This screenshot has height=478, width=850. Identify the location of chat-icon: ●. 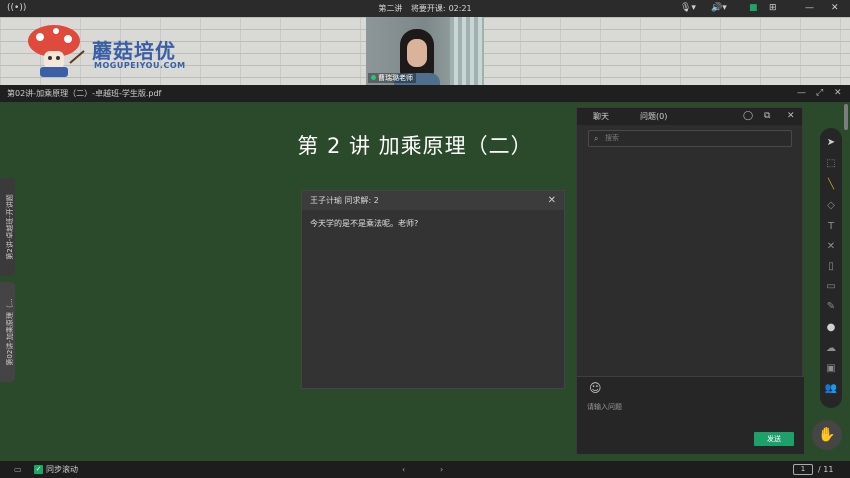
(831, 328).